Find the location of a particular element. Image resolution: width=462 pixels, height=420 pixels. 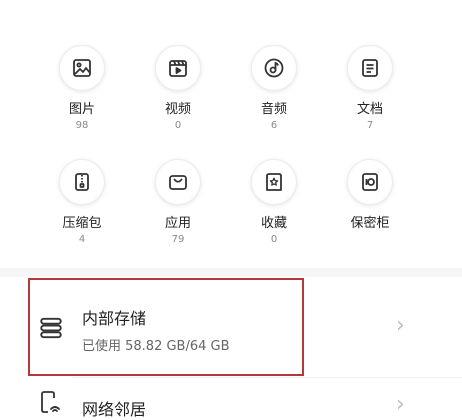

document-icon is located at coordinates (370, 68).